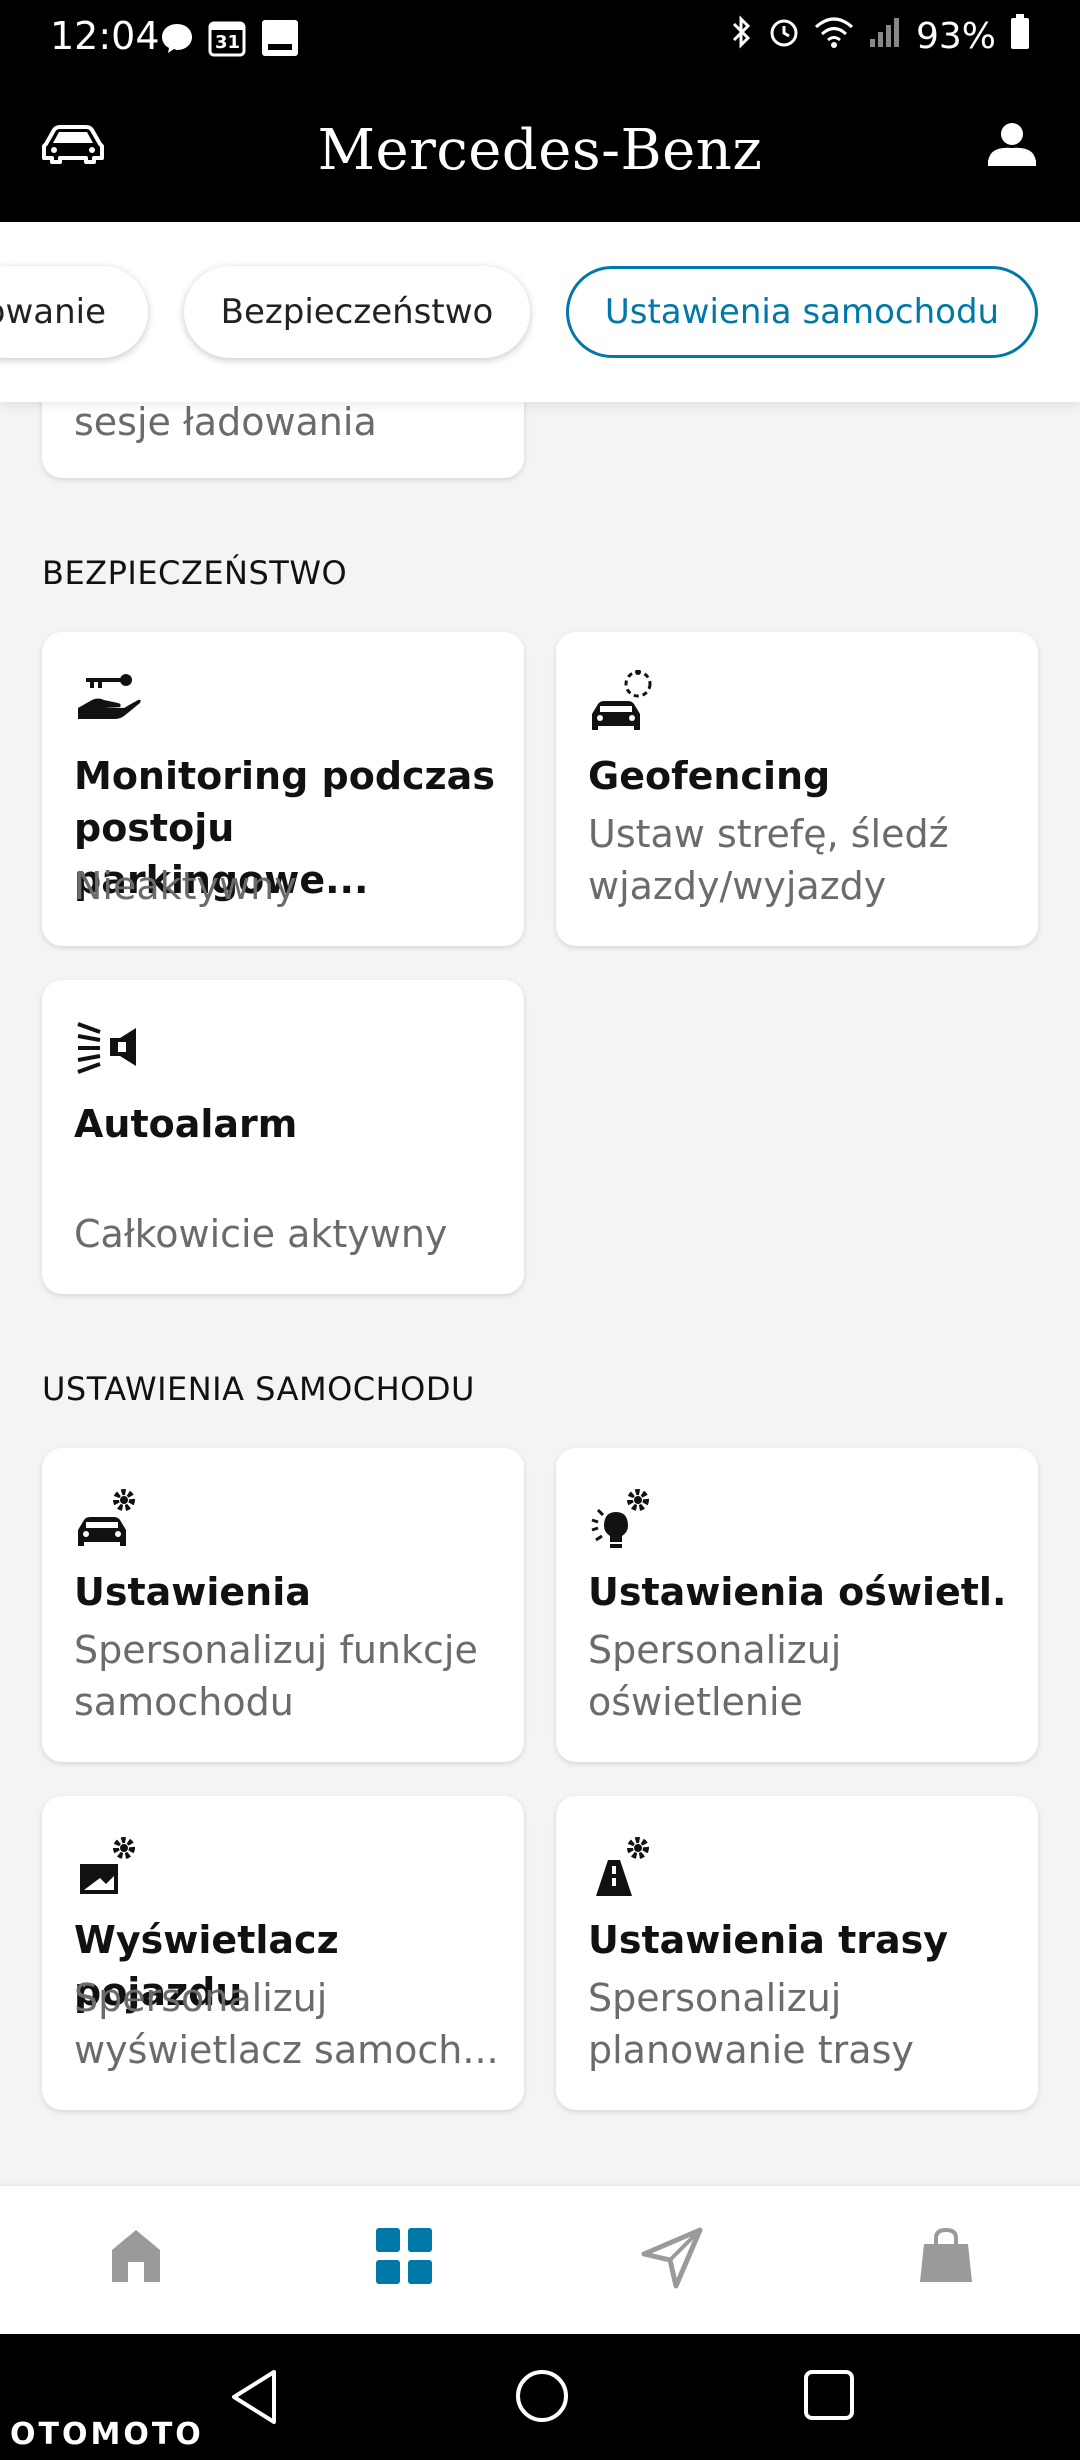 The image size is (1080, 2460). Describe the element at coordinates (623, 1869) in the screenshot. I see `route-gear-icon` at that location.